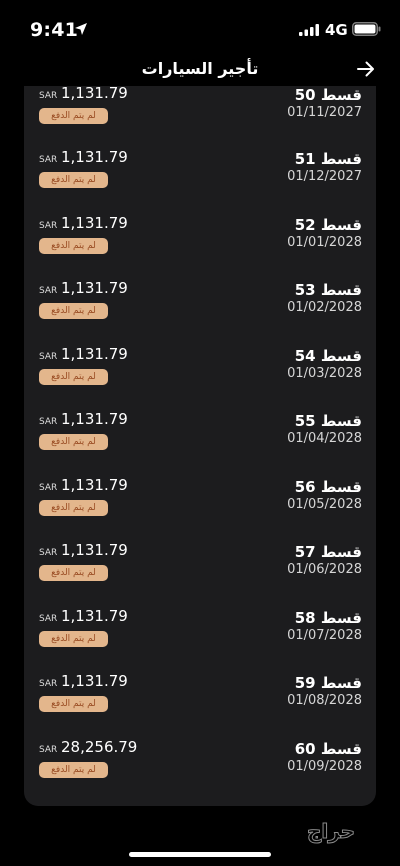  What do you see at coordinates (200, 854) in the screenshot?
I see `home-indicator` at bounding box center [200, 854].